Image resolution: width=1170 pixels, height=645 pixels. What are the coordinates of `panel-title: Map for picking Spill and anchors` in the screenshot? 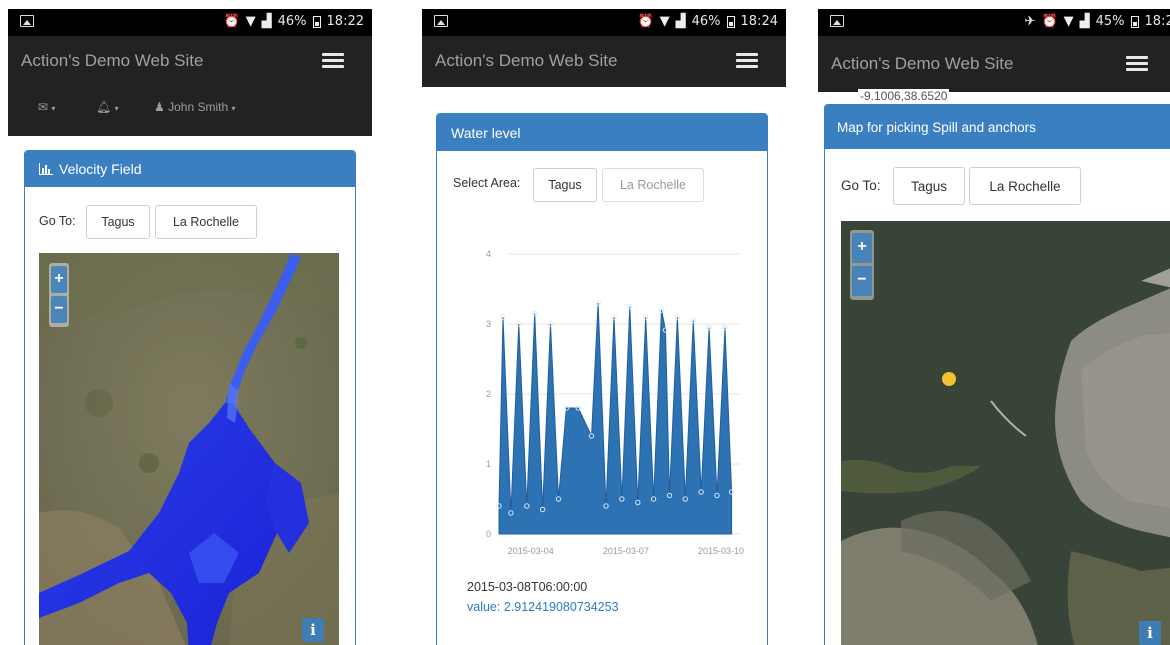 It's located at (936, 127).